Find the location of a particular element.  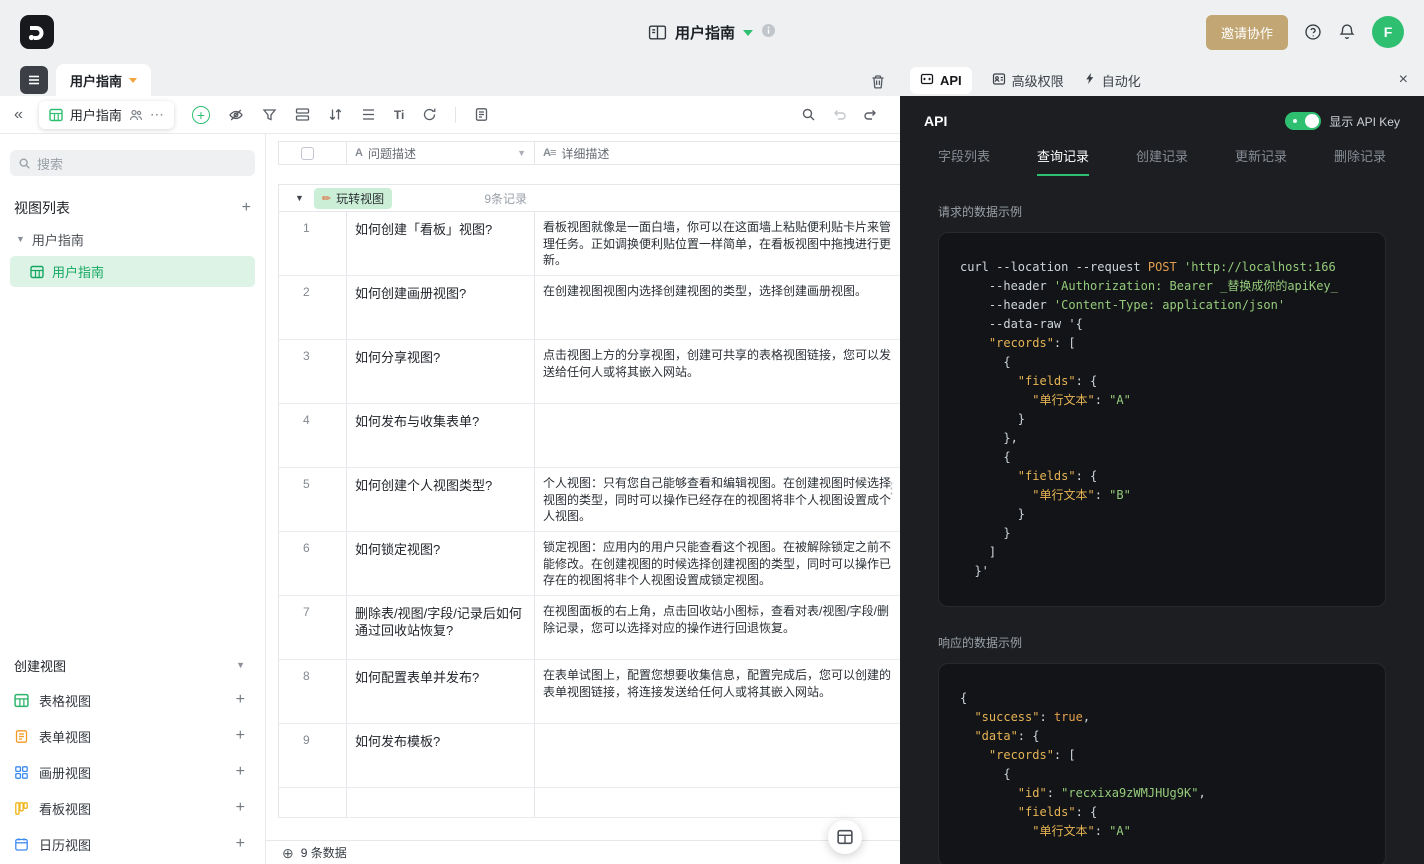

empty-row is located at coordinates (589, 803).